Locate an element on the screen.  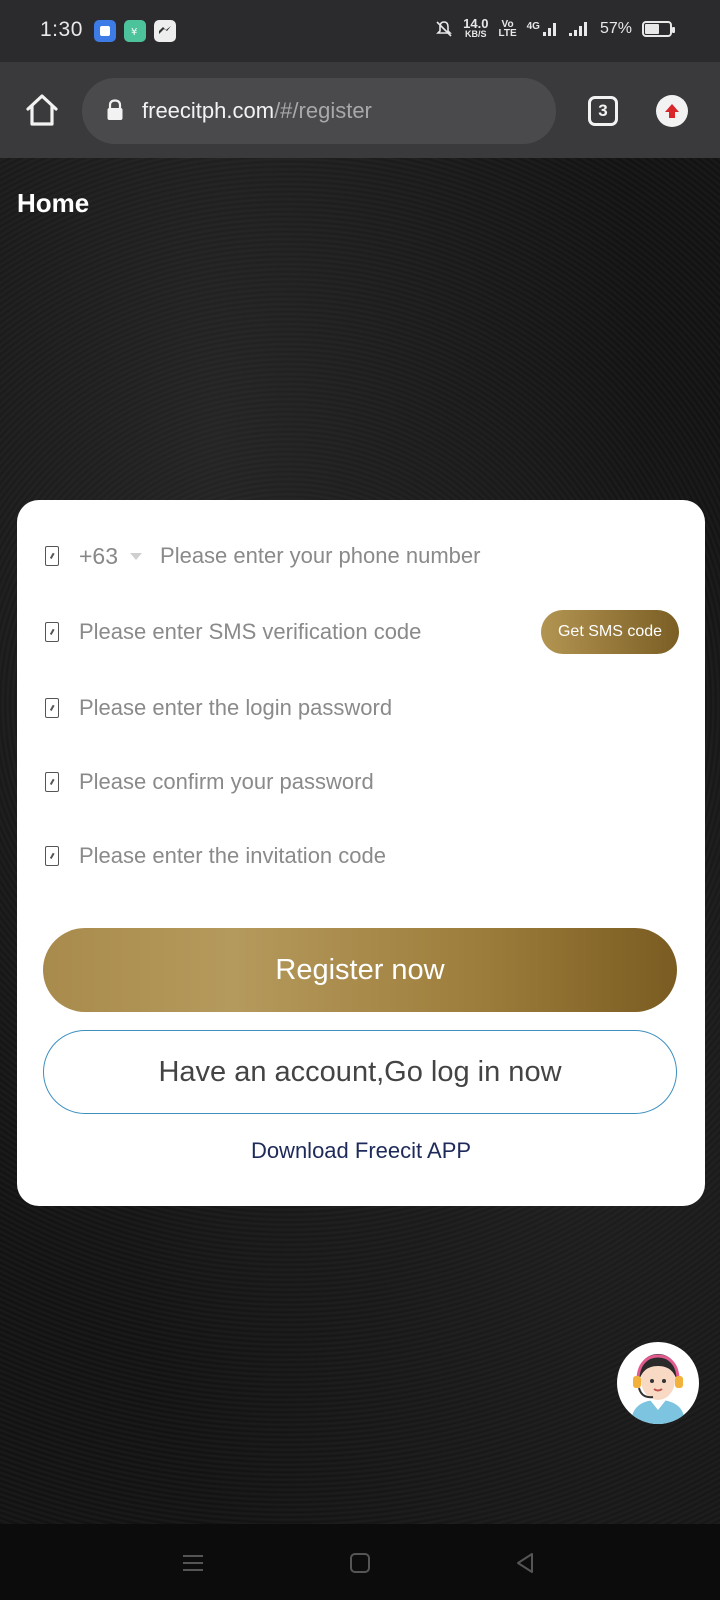
phone-icon is located at coordinates (52, 556).